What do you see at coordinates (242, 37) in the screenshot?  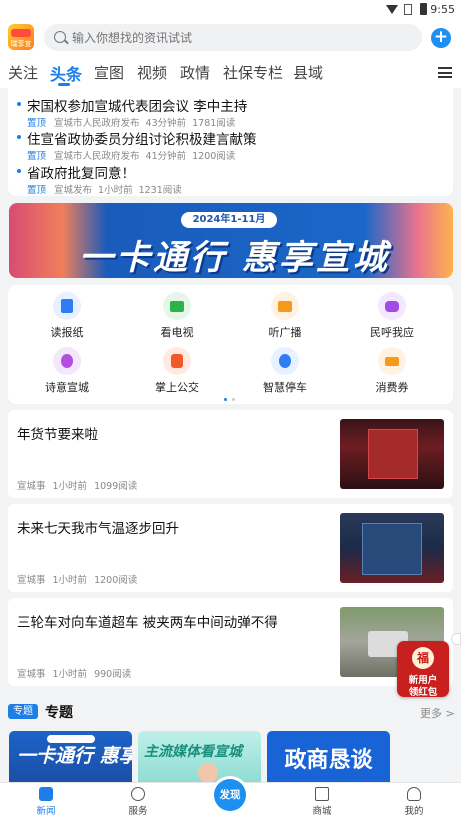 I see `search-input` at bounding box center [242, 37].